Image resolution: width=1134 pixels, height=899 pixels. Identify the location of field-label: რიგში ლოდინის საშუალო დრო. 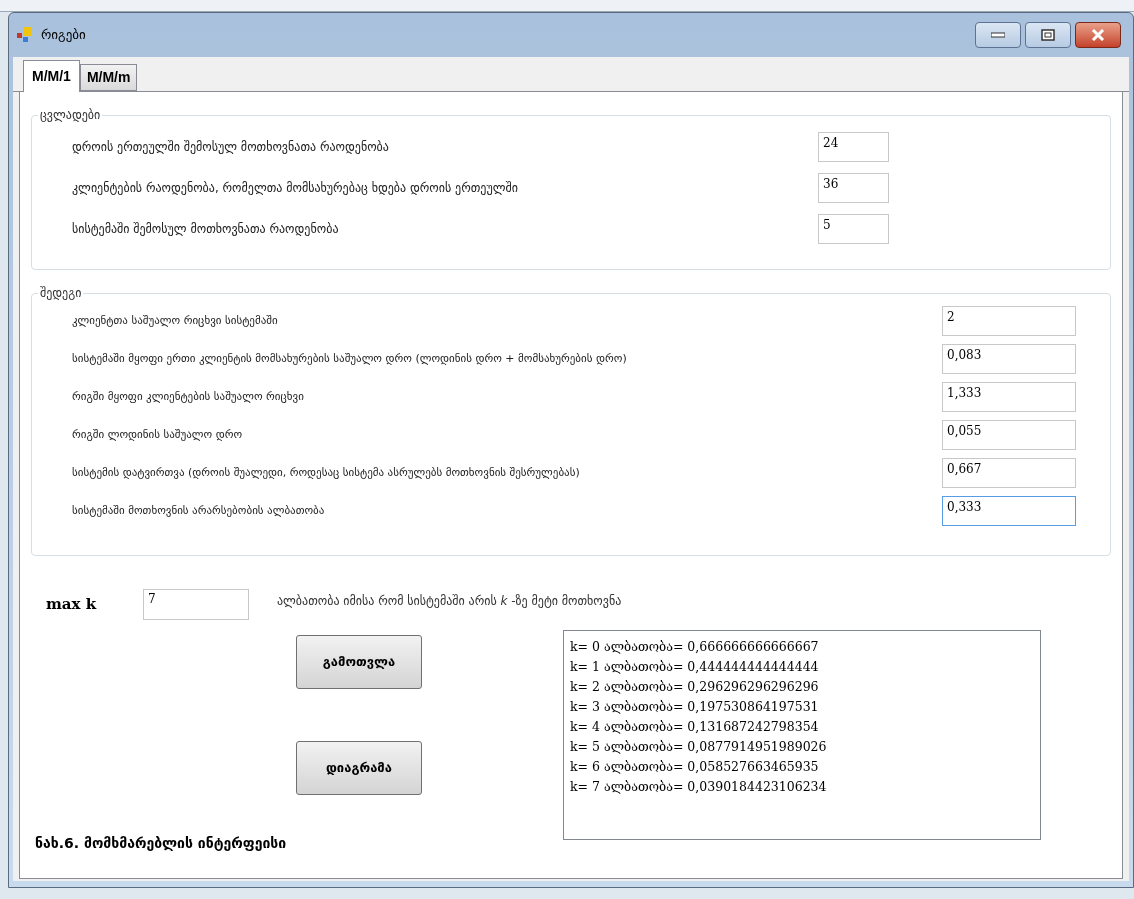
(158, 434).